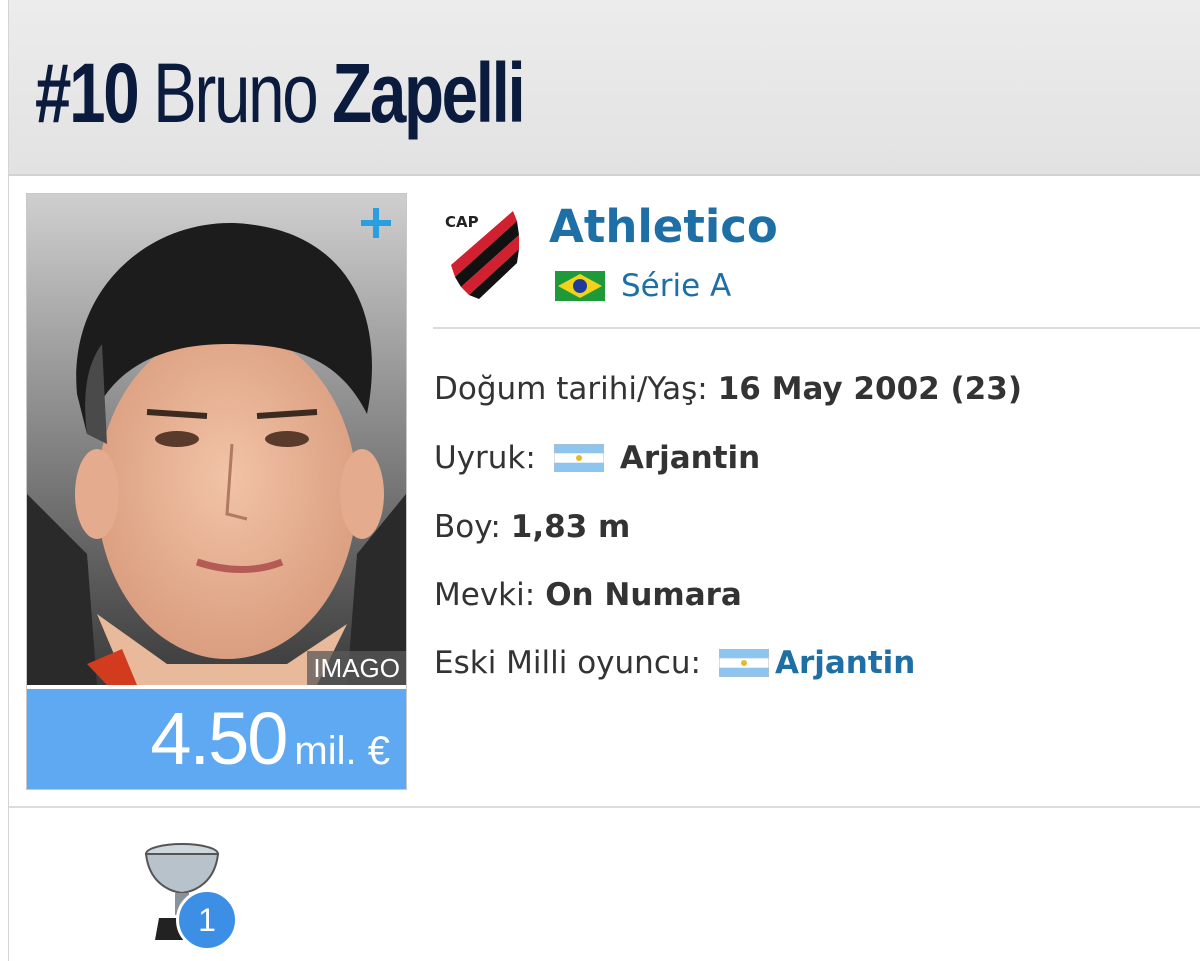 The image size is (1200, 961). I want to click on first-name: Bruno, so click(235, 93).